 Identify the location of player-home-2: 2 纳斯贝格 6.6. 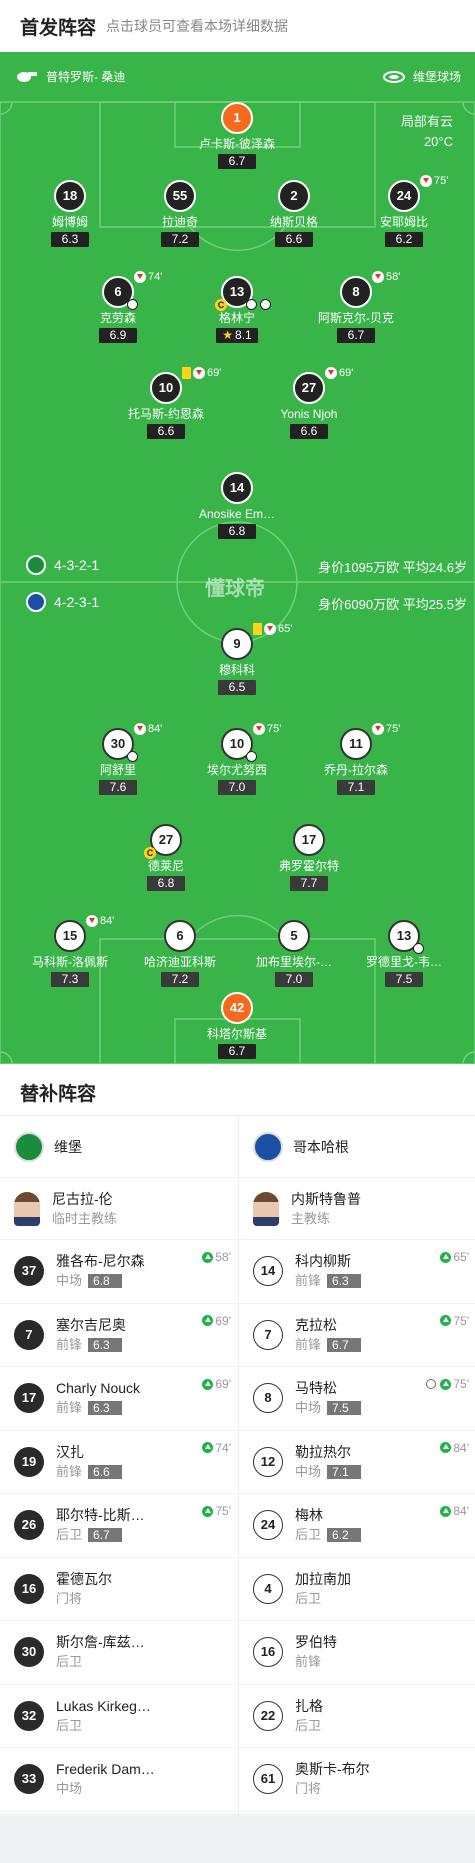
(294, 214).